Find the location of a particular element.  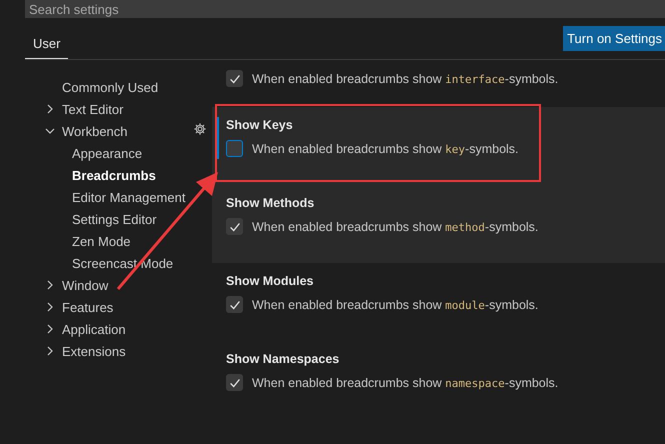

search-field: Search settings is located at coordinates (345, 9).